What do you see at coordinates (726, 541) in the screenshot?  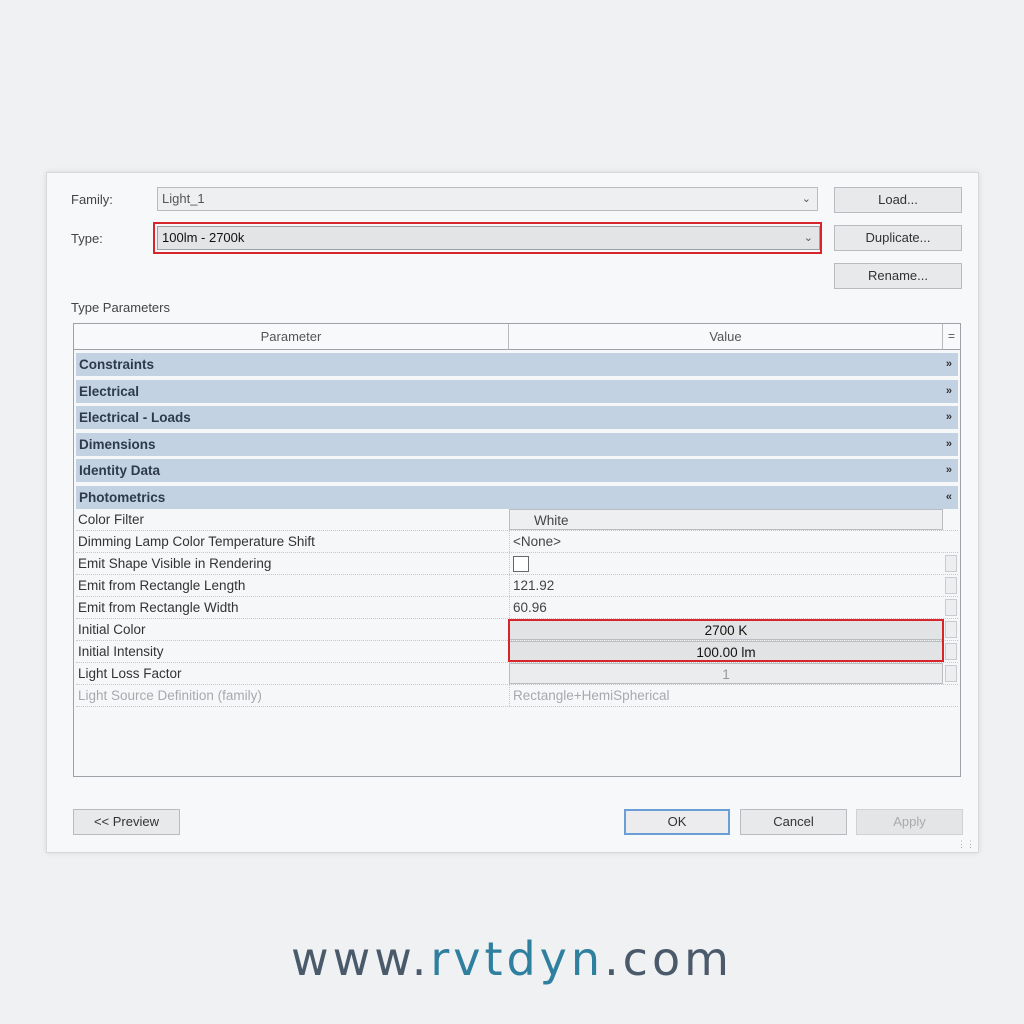 I see `dimming-shift-value: <None>` at bounding box center [726, 541].